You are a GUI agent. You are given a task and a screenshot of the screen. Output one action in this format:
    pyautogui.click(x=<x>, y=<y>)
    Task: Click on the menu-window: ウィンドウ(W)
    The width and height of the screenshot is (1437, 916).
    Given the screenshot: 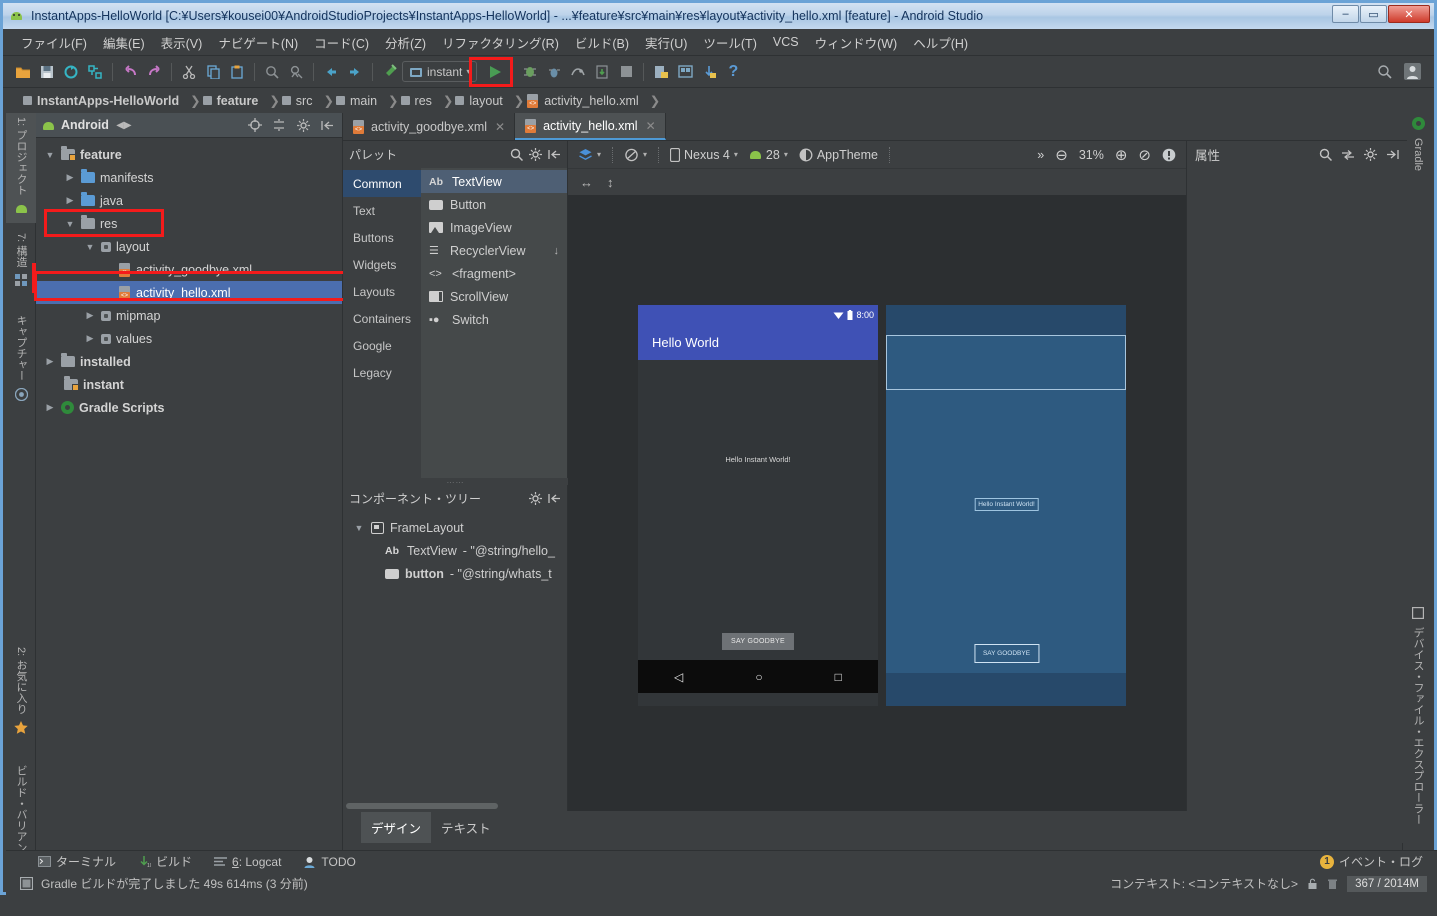 What is the action you would take?
    pyautogui.click(x=856, y=42)
    